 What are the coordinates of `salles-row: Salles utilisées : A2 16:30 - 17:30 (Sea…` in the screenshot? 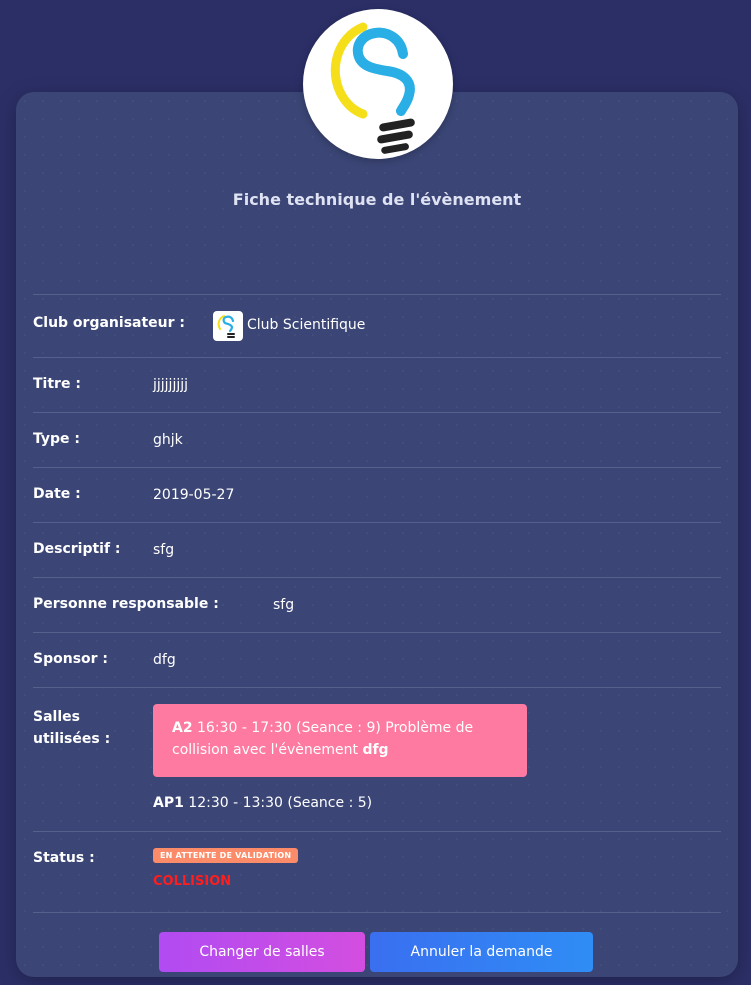 It's located at (377, 759).